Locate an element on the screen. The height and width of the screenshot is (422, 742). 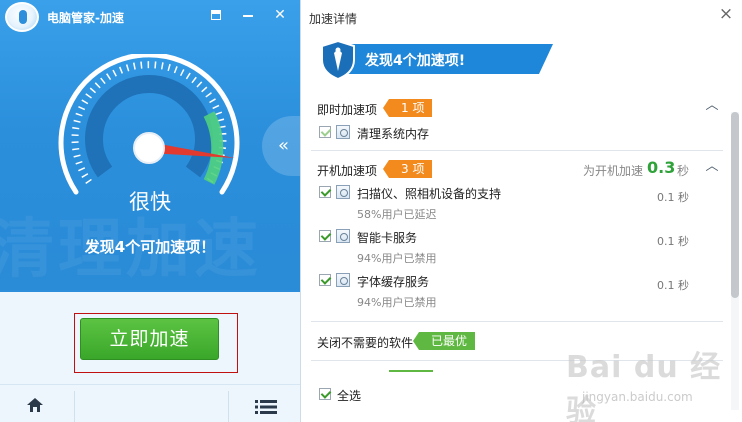
shield-icon is located at coordinates (338, 60).